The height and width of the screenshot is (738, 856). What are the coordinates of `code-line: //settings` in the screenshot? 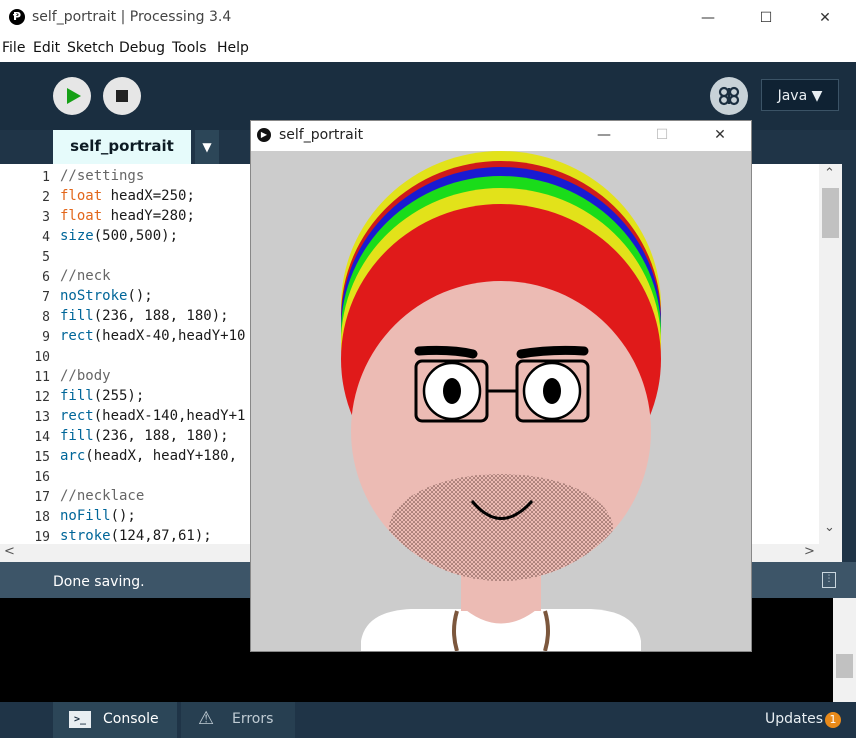 It's located at (102, 176).